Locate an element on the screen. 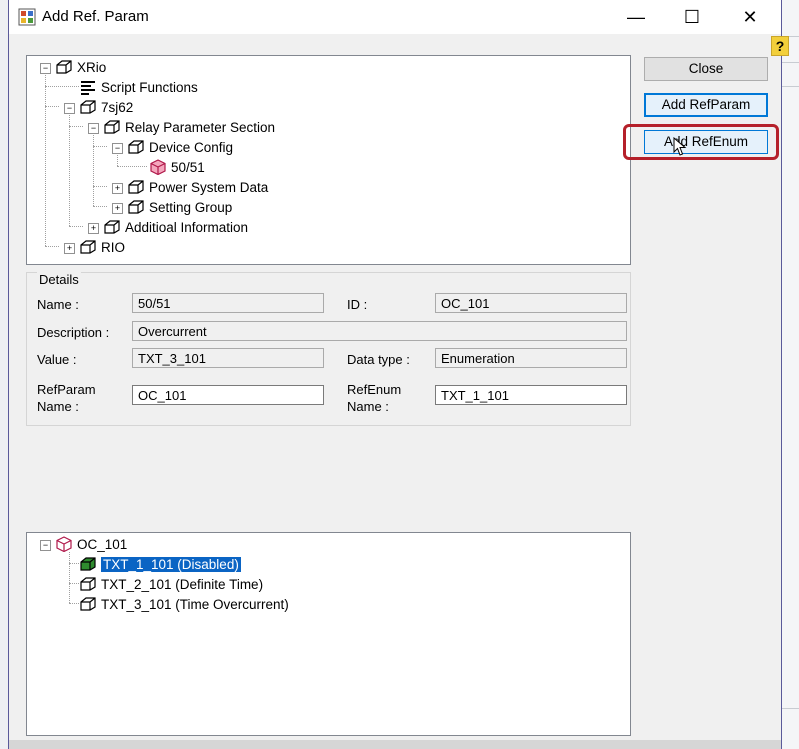 This screenshot has height=749, width=799. help-icon: ? is located at coordinates (780, 46).